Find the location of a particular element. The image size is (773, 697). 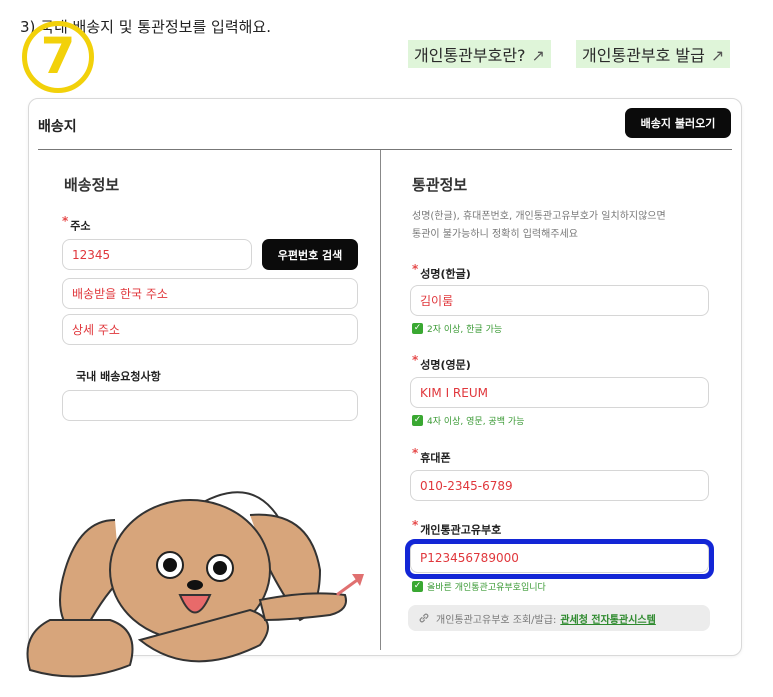

link-icon is located at coordinates (424, 618).